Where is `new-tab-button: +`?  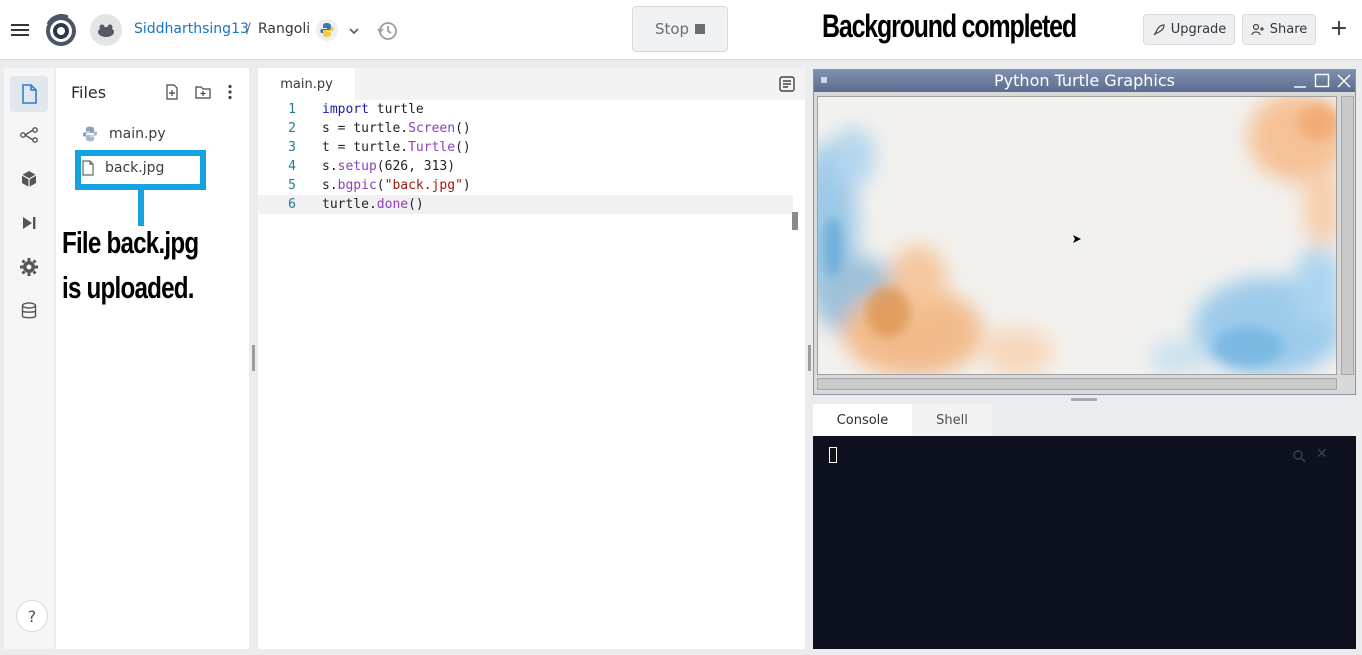
new-tab-button: + is located at coordinates (1339, 30).